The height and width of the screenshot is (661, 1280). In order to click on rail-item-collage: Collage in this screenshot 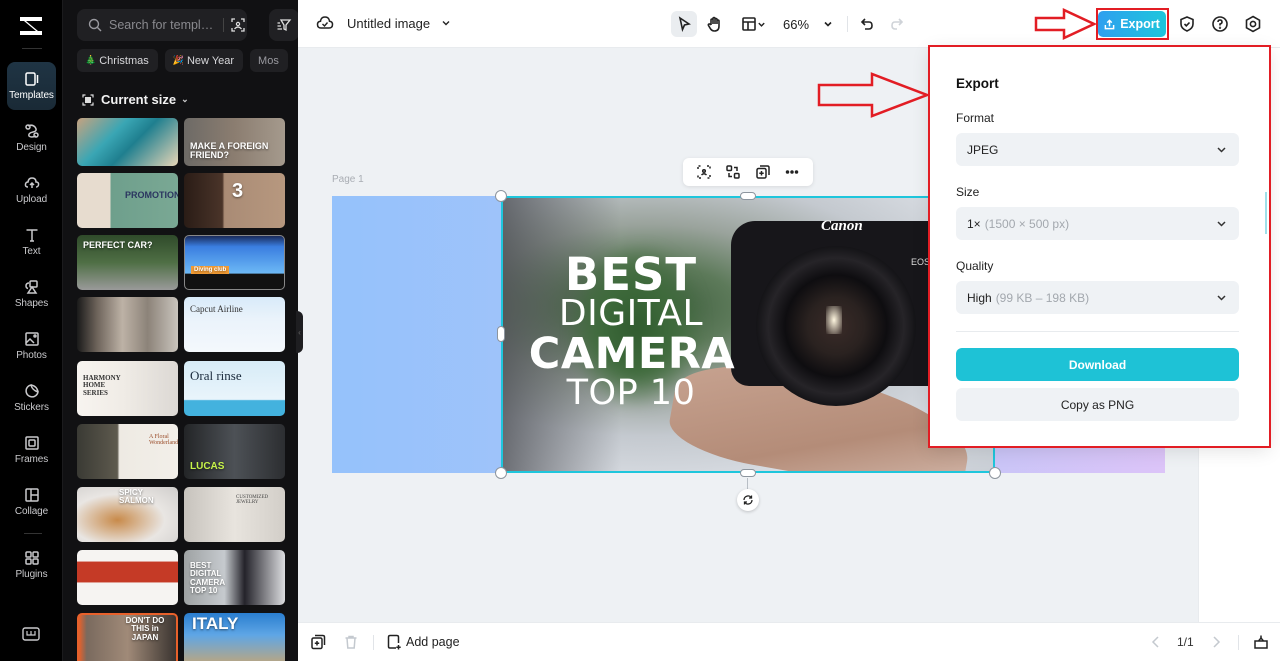, I will do `click(31, 502)`.